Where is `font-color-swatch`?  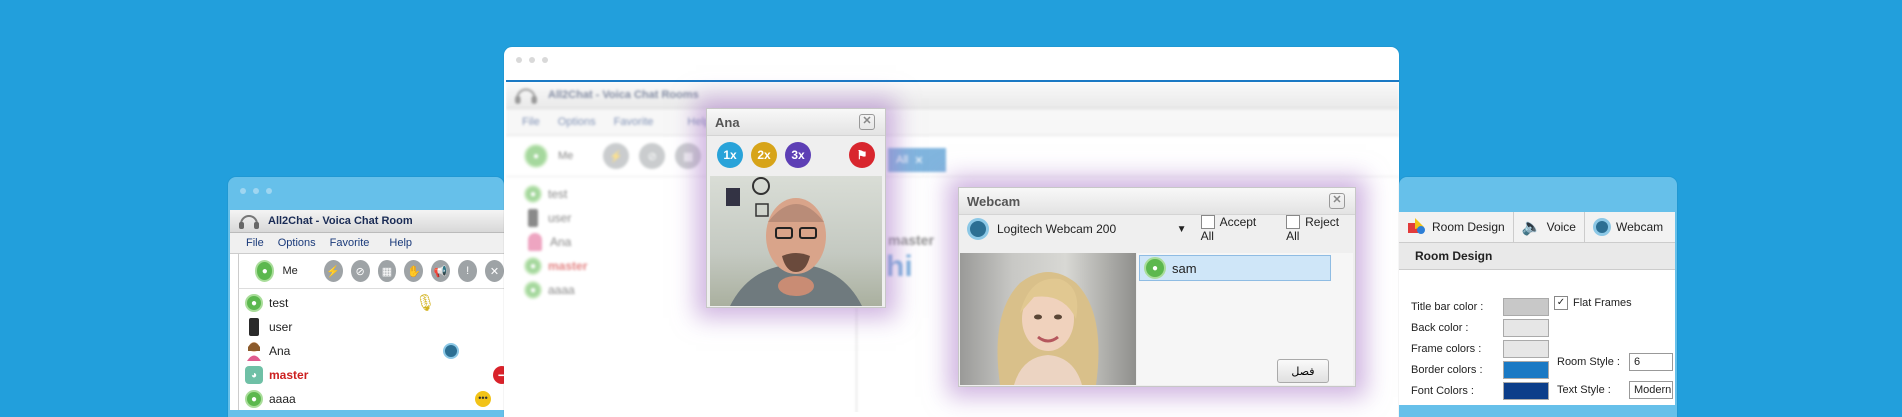
font-color-swatch is located at coordinates (1526, 390).